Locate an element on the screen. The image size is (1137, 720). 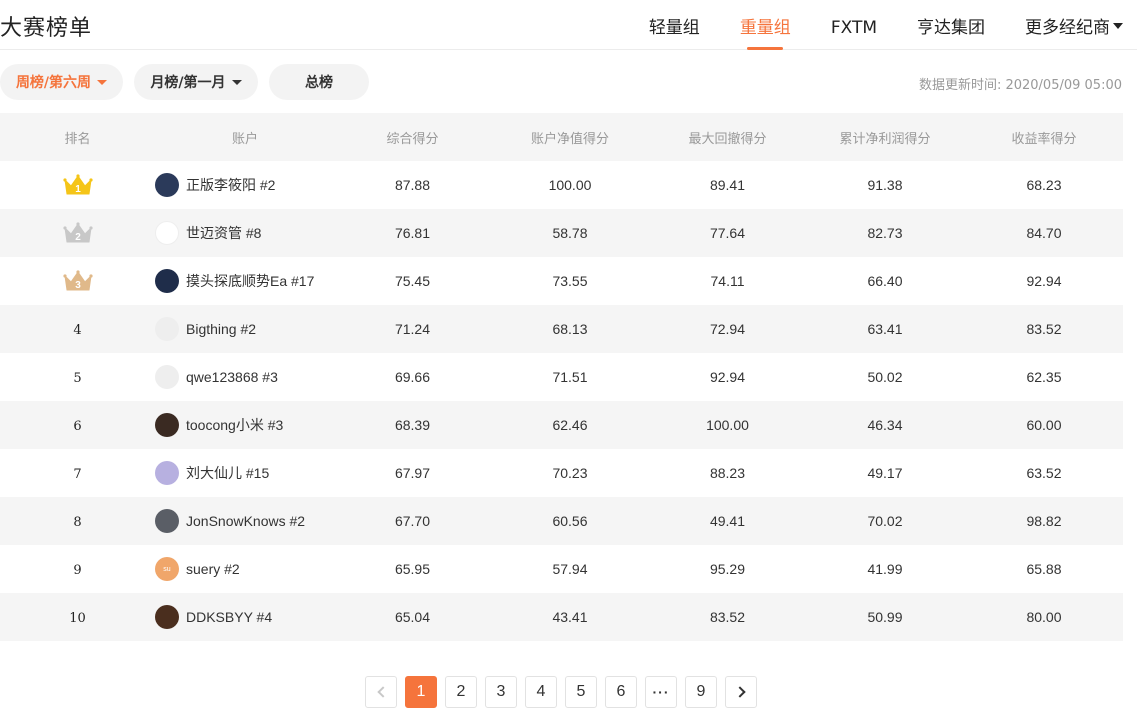
next-page-button is located at coordinates (741, 692).